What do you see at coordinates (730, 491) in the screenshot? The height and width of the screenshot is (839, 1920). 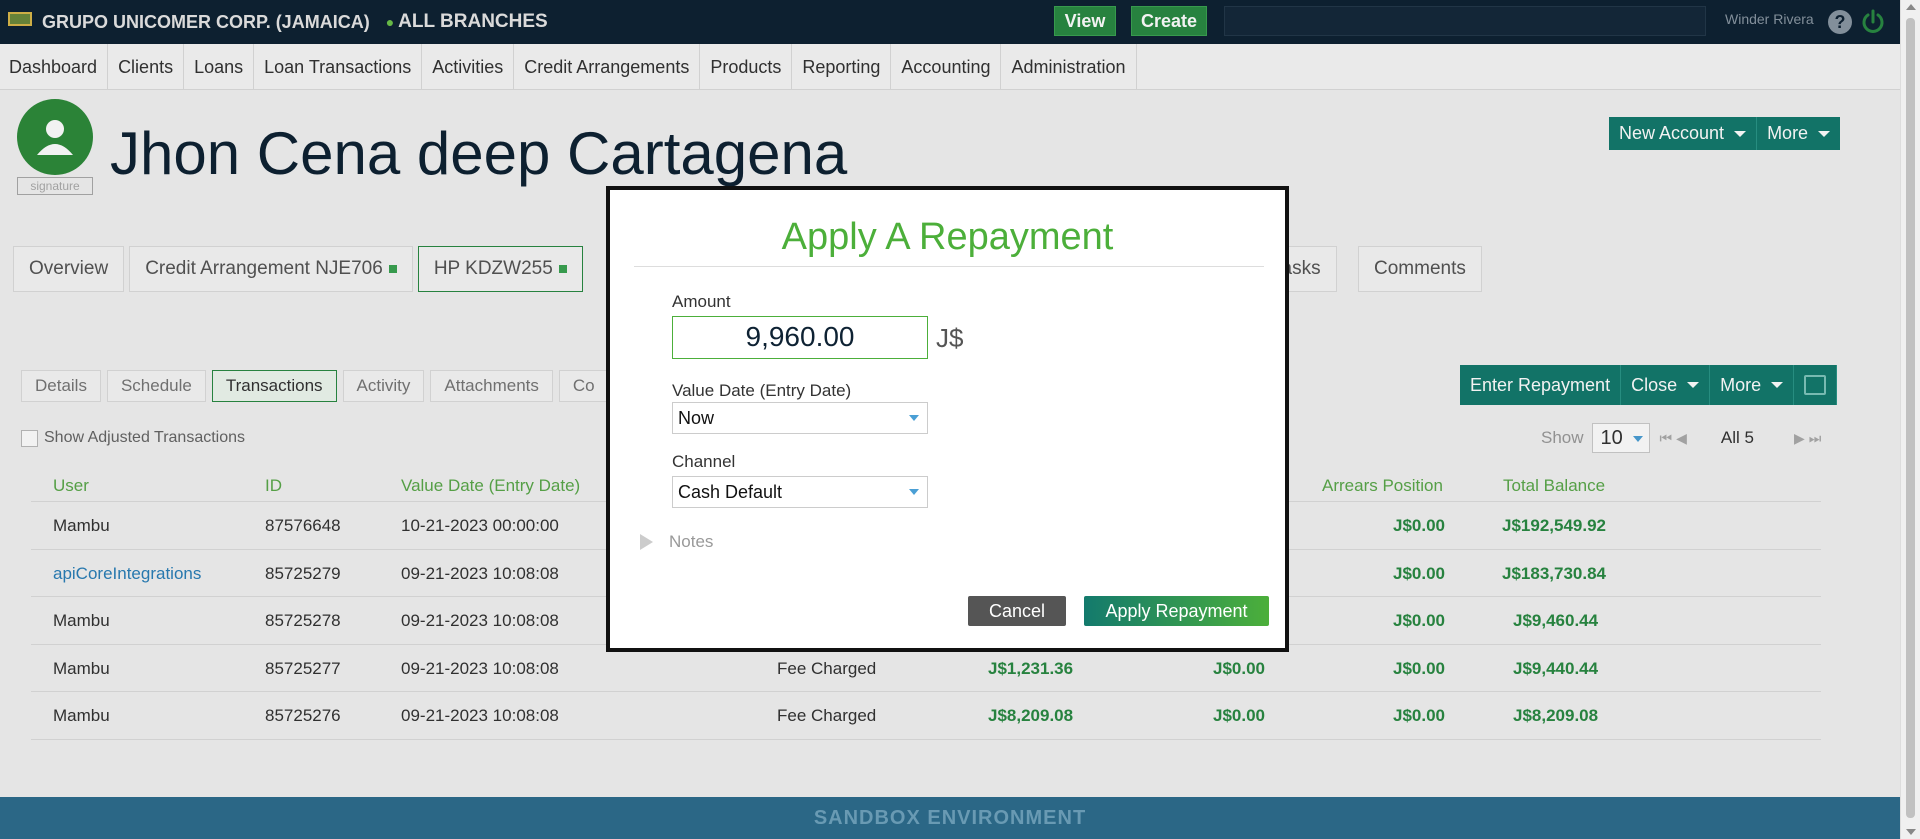 I see `channel-value: Cash Default` at bounding box center [730, 491].